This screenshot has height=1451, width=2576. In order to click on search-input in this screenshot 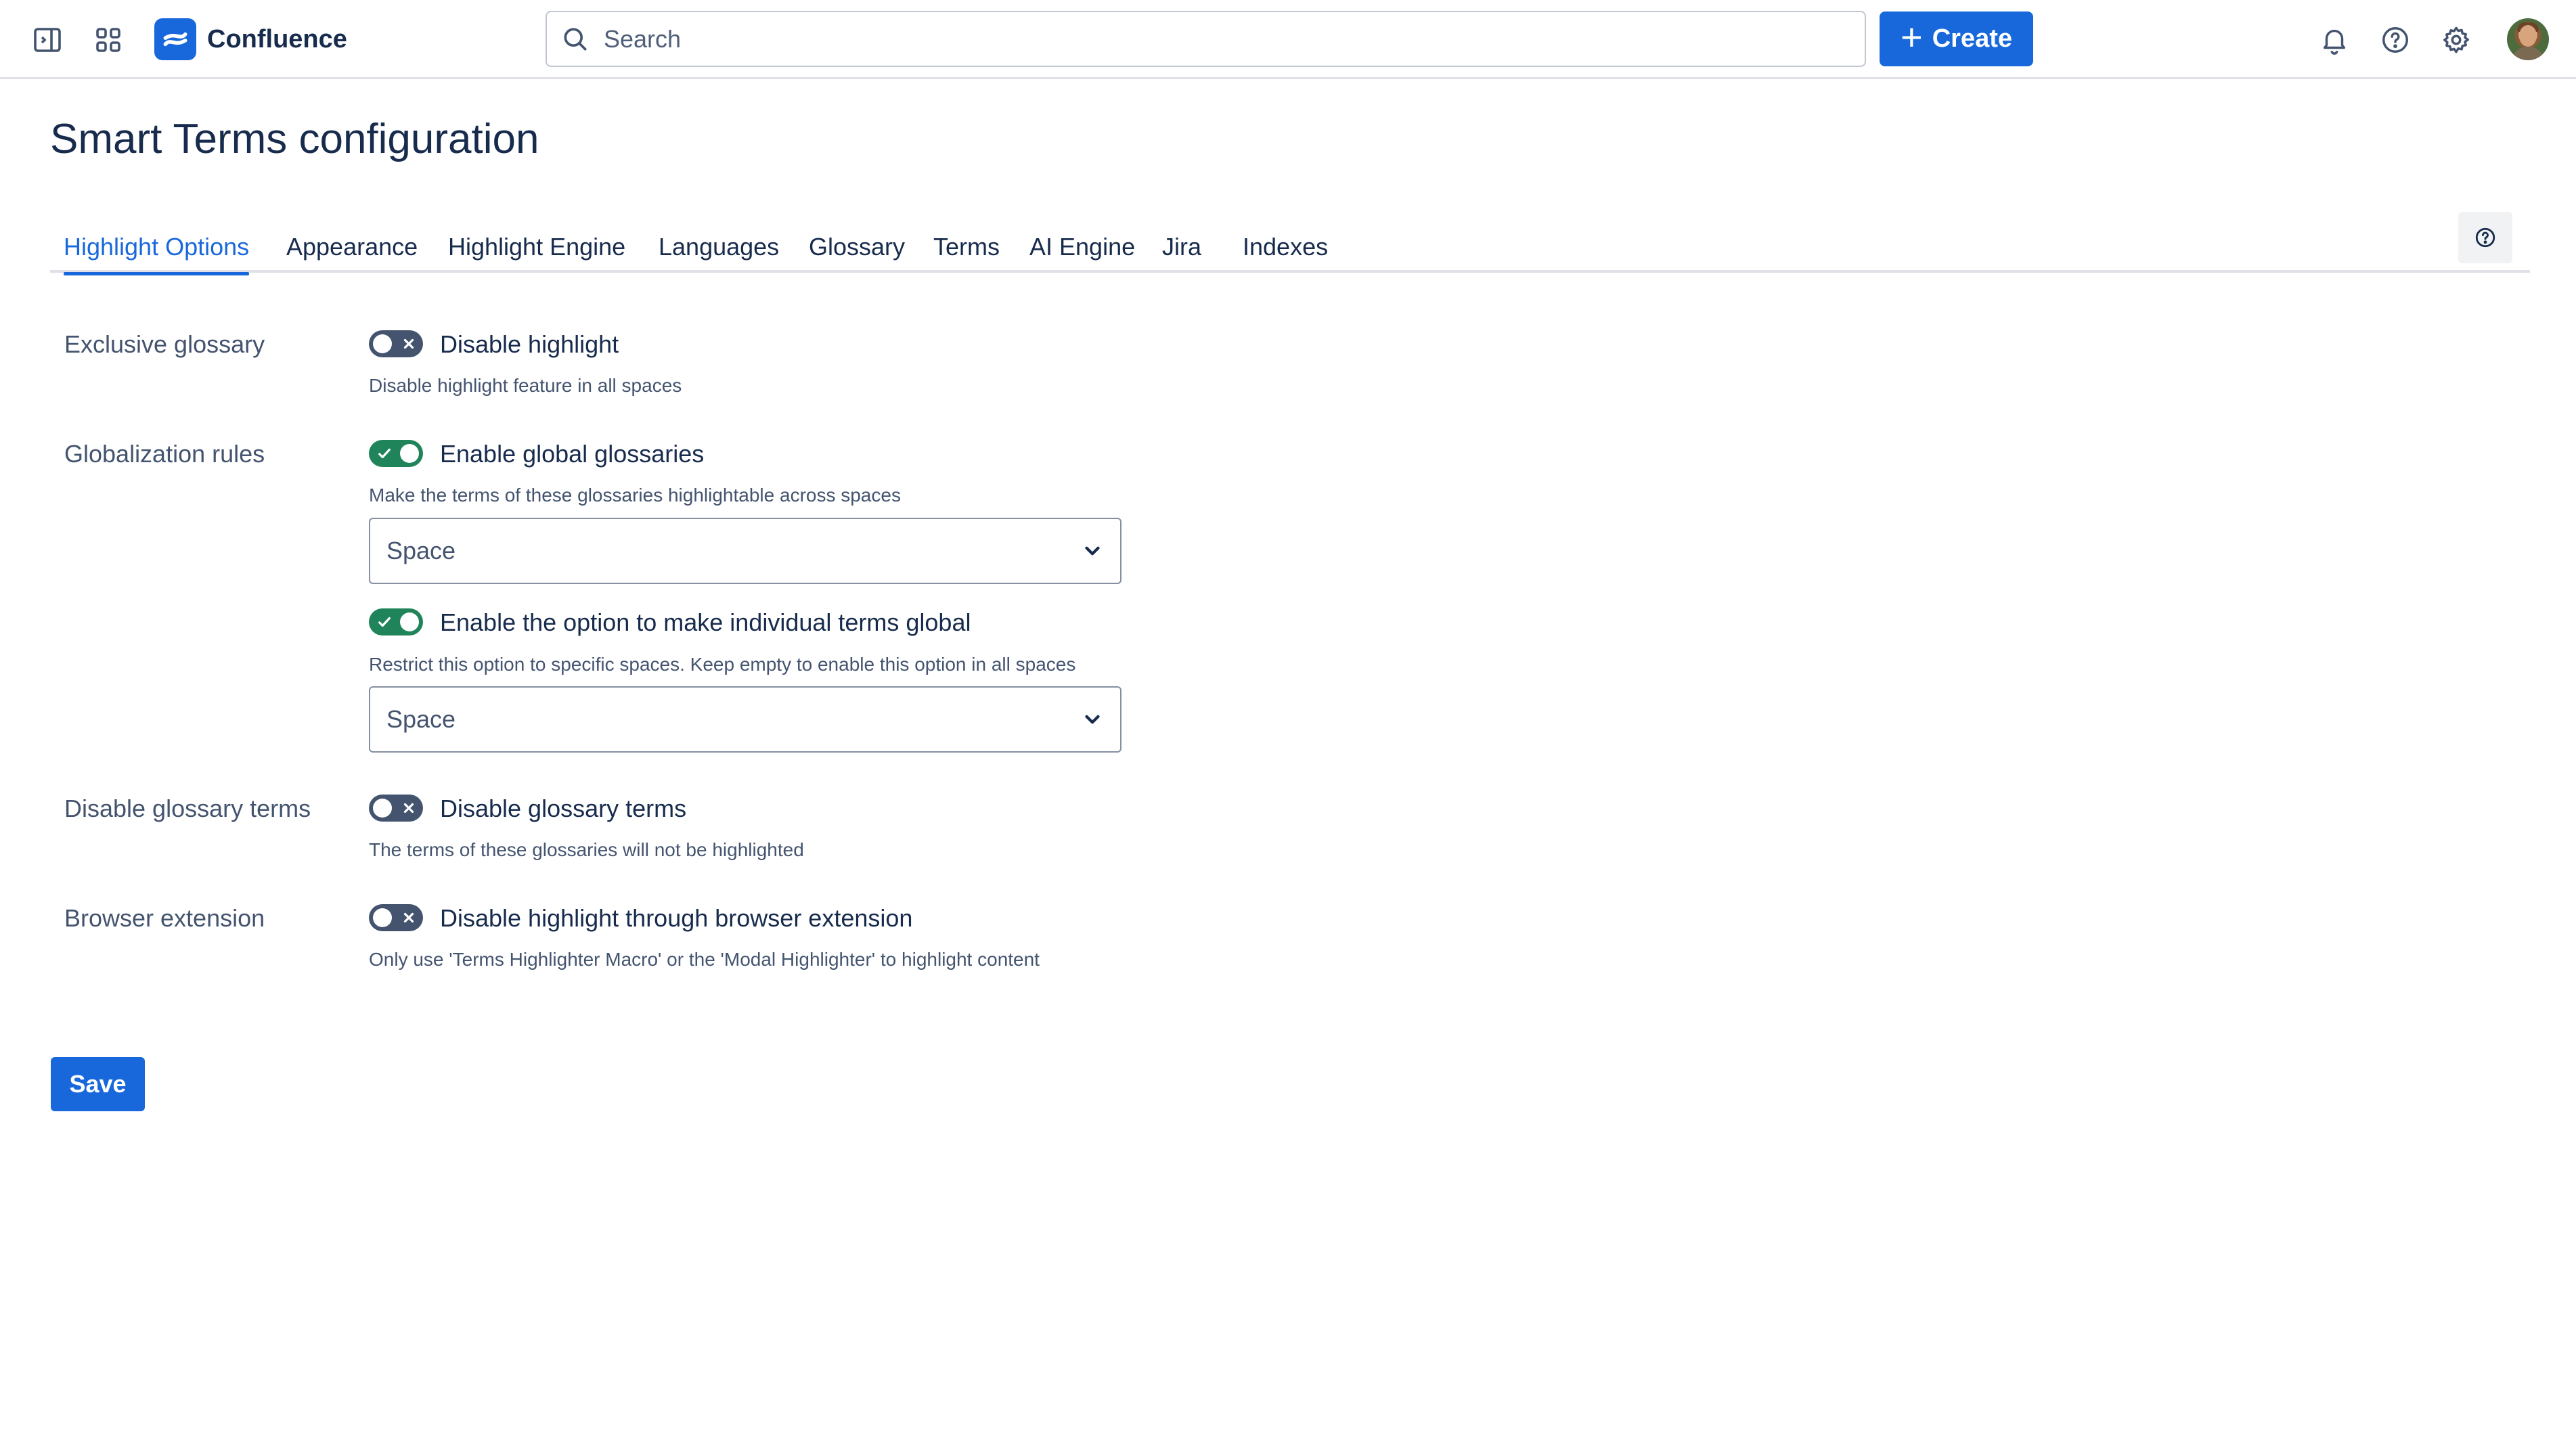, I will do `click(1213, 39)`.